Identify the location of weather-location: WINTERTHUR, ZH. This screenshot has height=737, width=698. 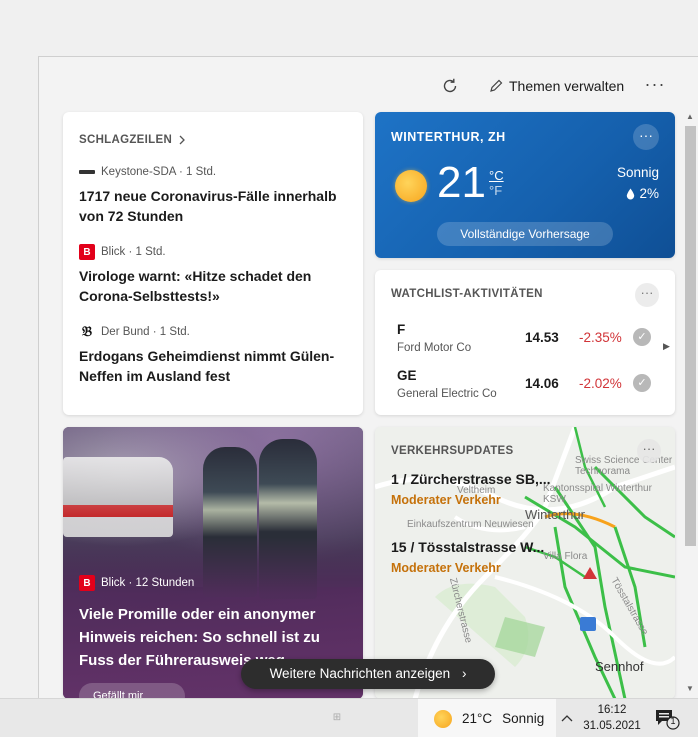
(448, 137).